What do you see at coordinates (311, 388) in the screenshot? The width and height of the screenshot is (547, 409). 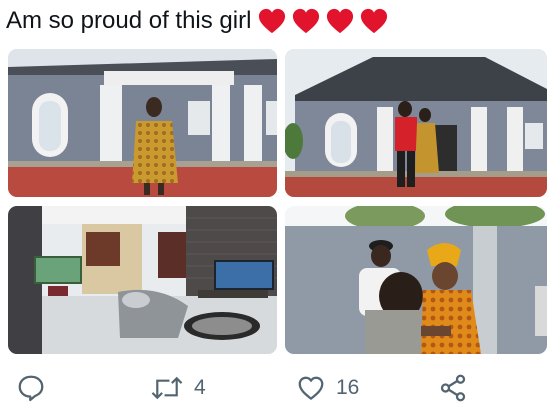 I see `like-icon` at bounding box center [311, 388].